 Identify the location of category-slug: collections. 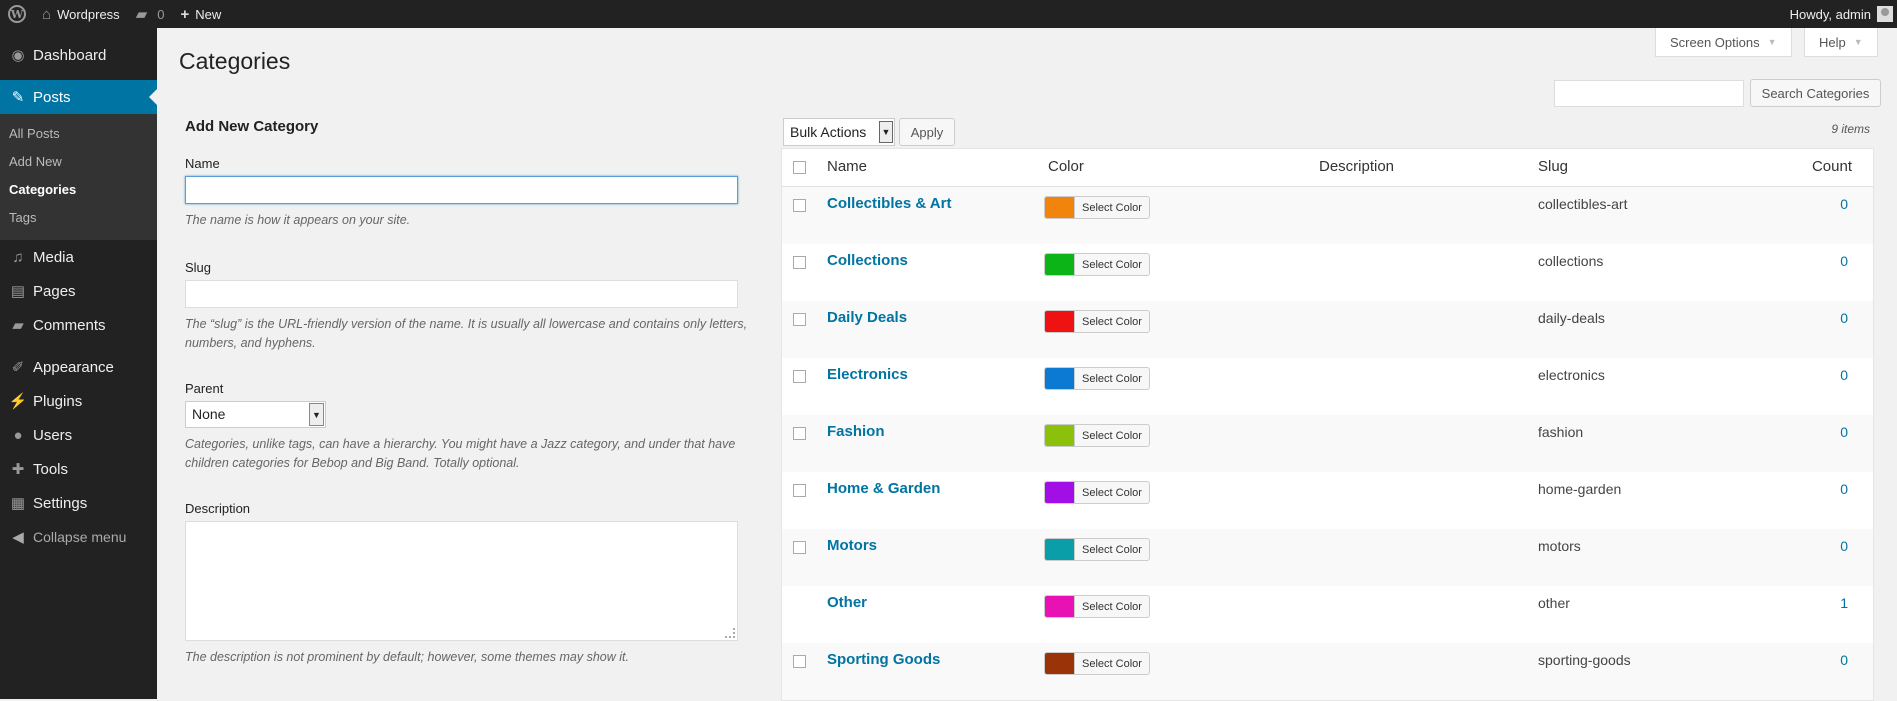
(1571, 261).